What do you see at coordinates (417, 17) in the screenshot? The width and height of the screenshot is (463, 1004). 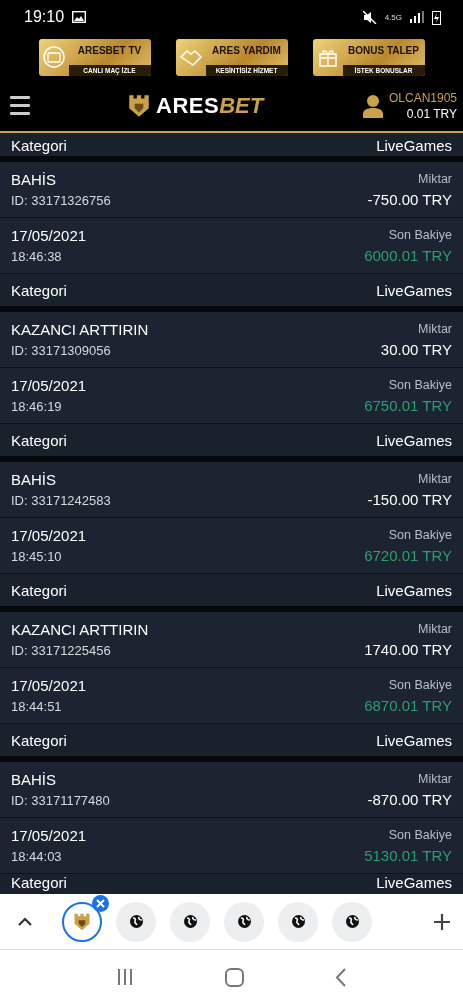 I see `signal-icon` at bounding box center [417, 17].